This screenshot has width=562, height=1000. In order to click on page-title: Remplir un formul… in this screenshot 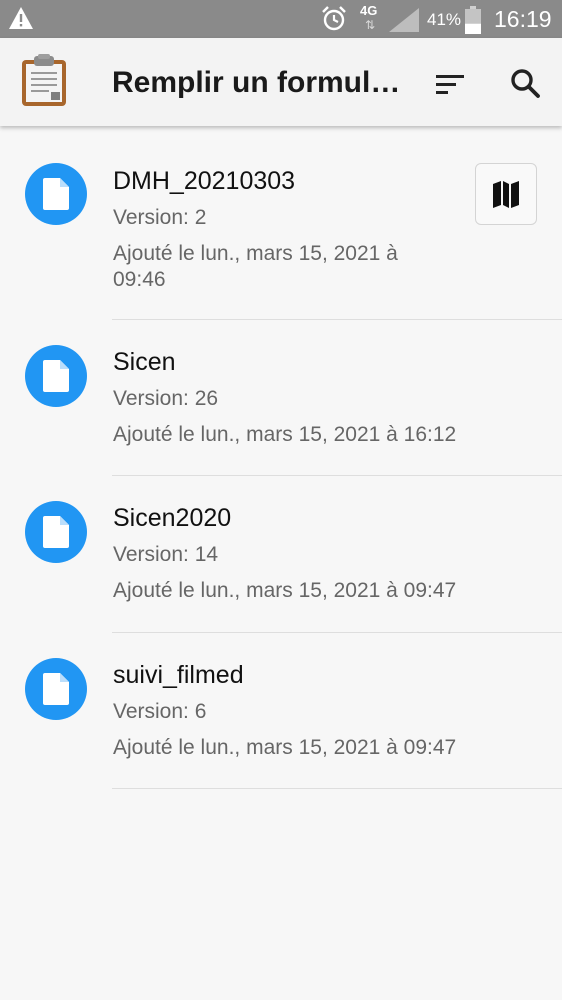, I will do `click(256, 82)`.